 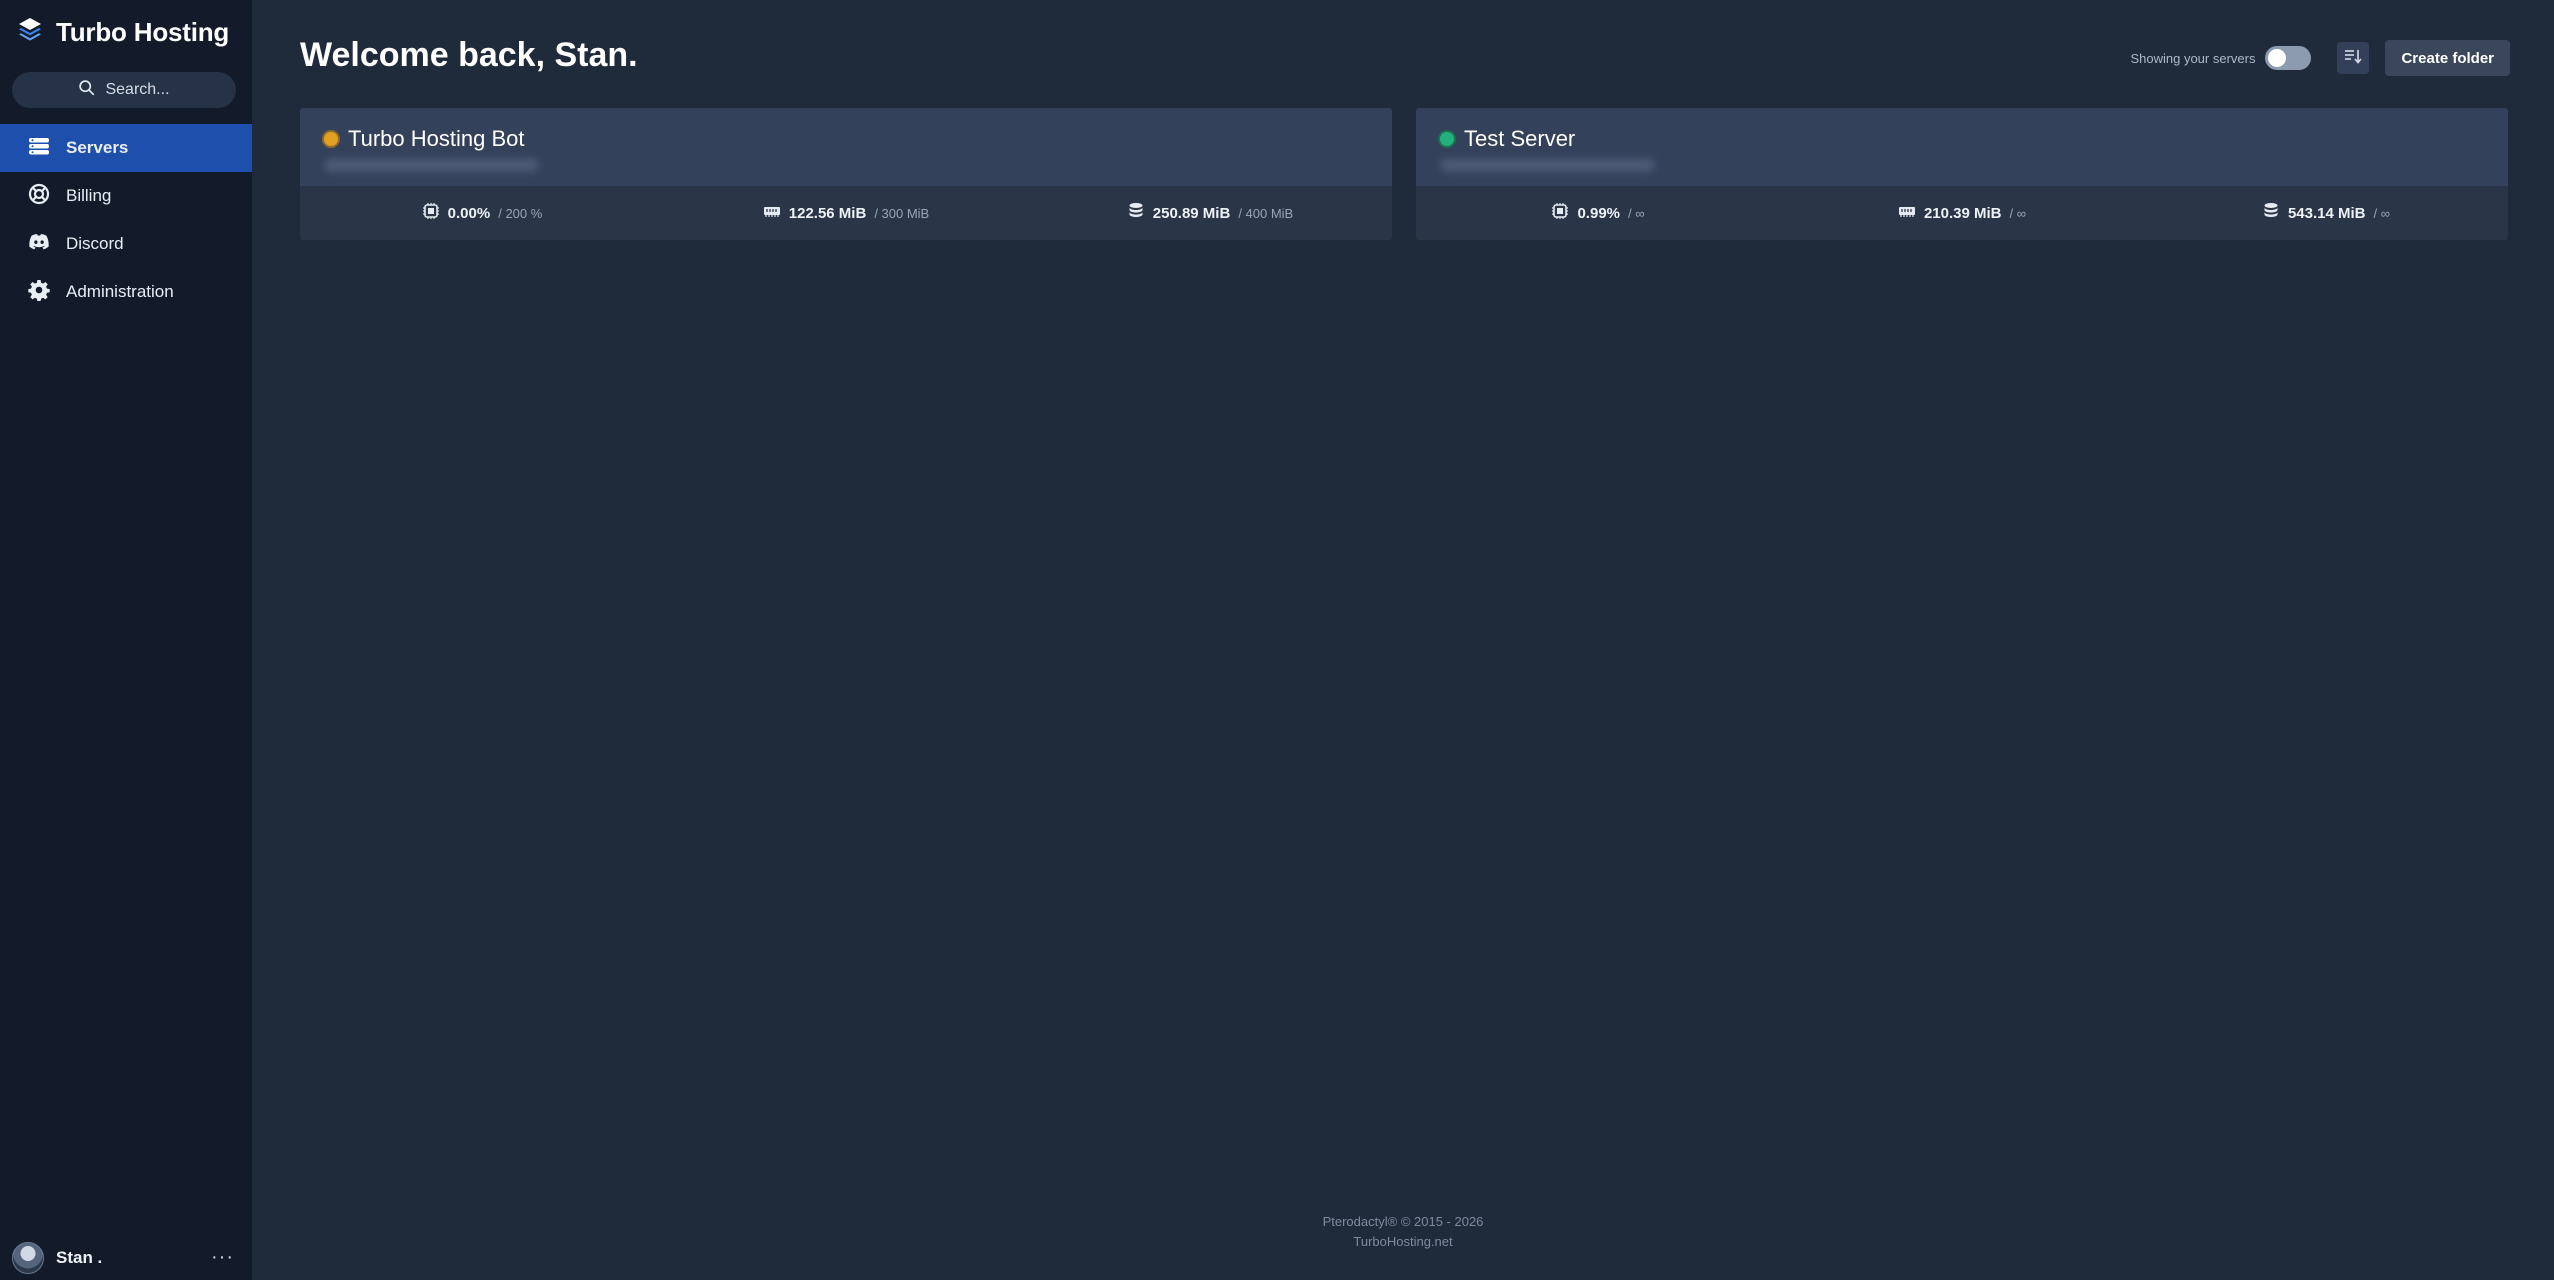 I want to click on toolbar: Showing your servers Create folder, so click(x=2320, y=58).